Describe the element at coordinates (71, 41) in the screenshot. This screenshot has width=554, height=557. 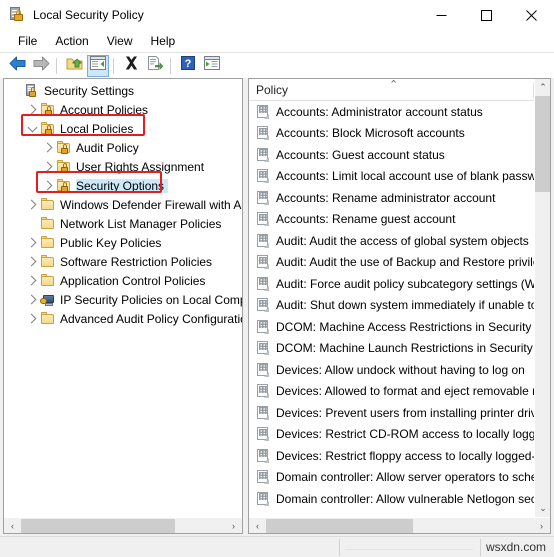
I see `menu-action: Action` at that location.